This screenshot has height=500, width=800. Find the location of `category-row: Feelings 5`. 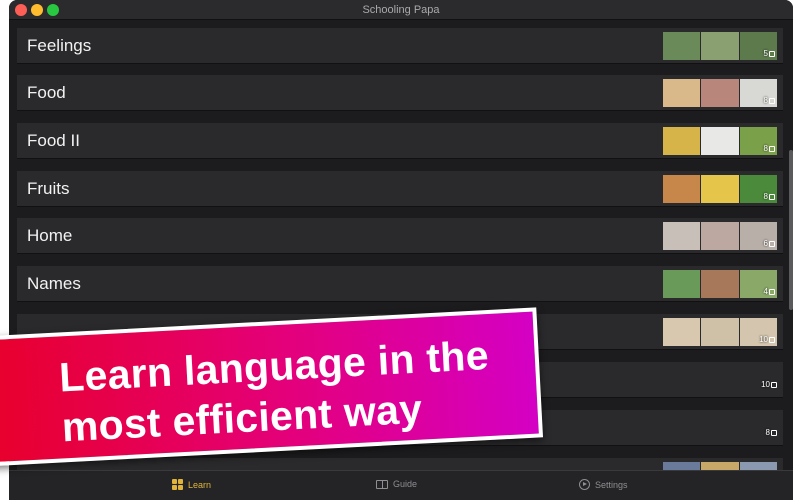

category-row: Feelings 5 is located at coordinates (400, 46).